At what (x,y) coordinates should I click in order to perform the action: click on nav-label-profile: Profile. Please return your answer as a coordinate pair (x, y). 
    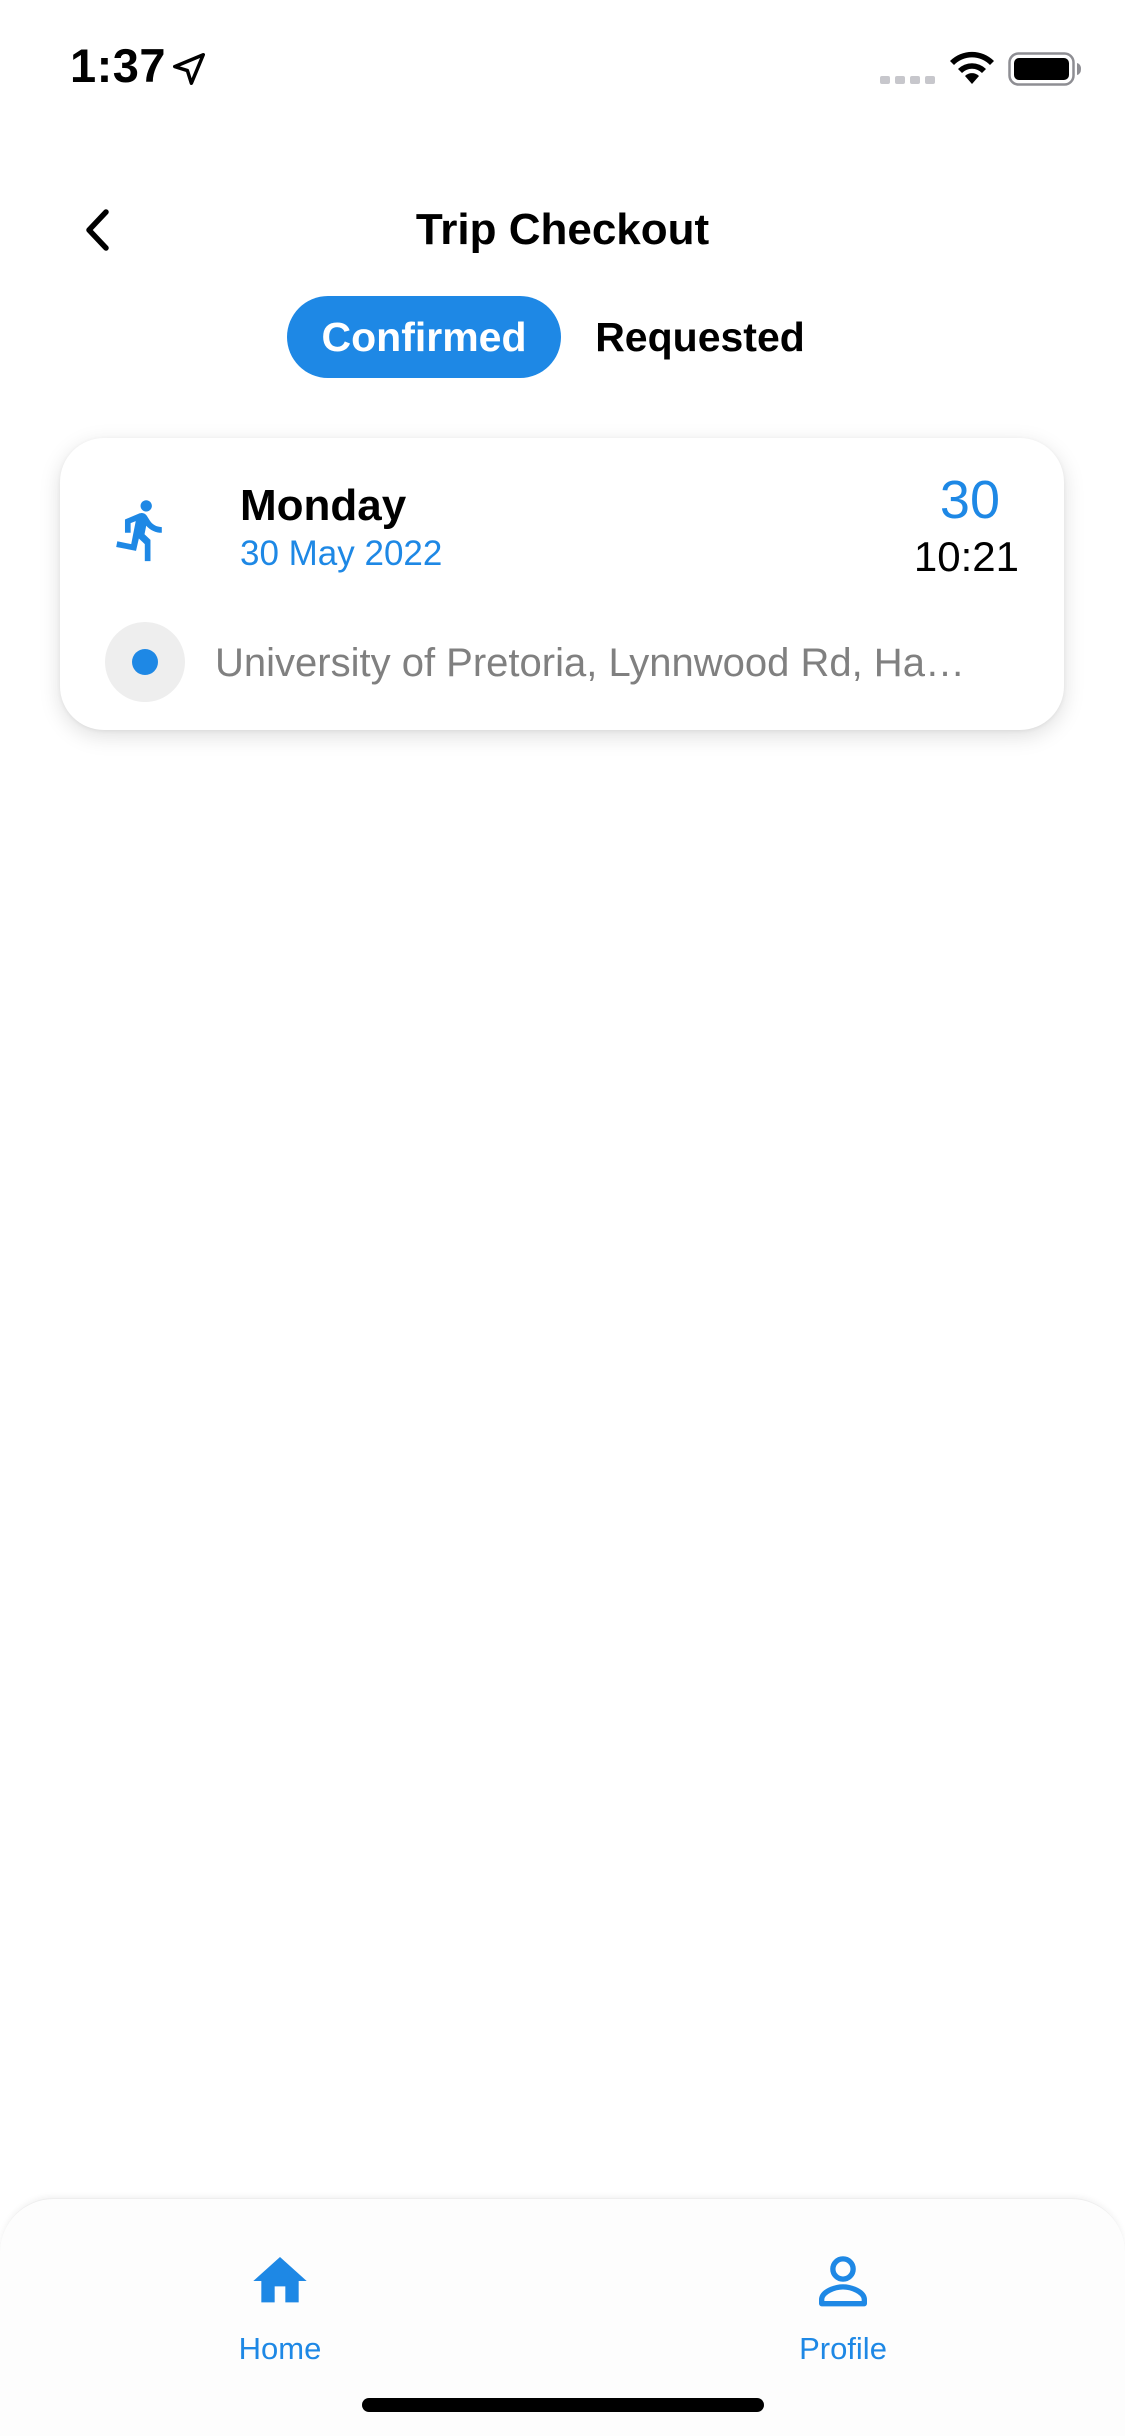
    Looking at the image, I should click on (843, 2348).